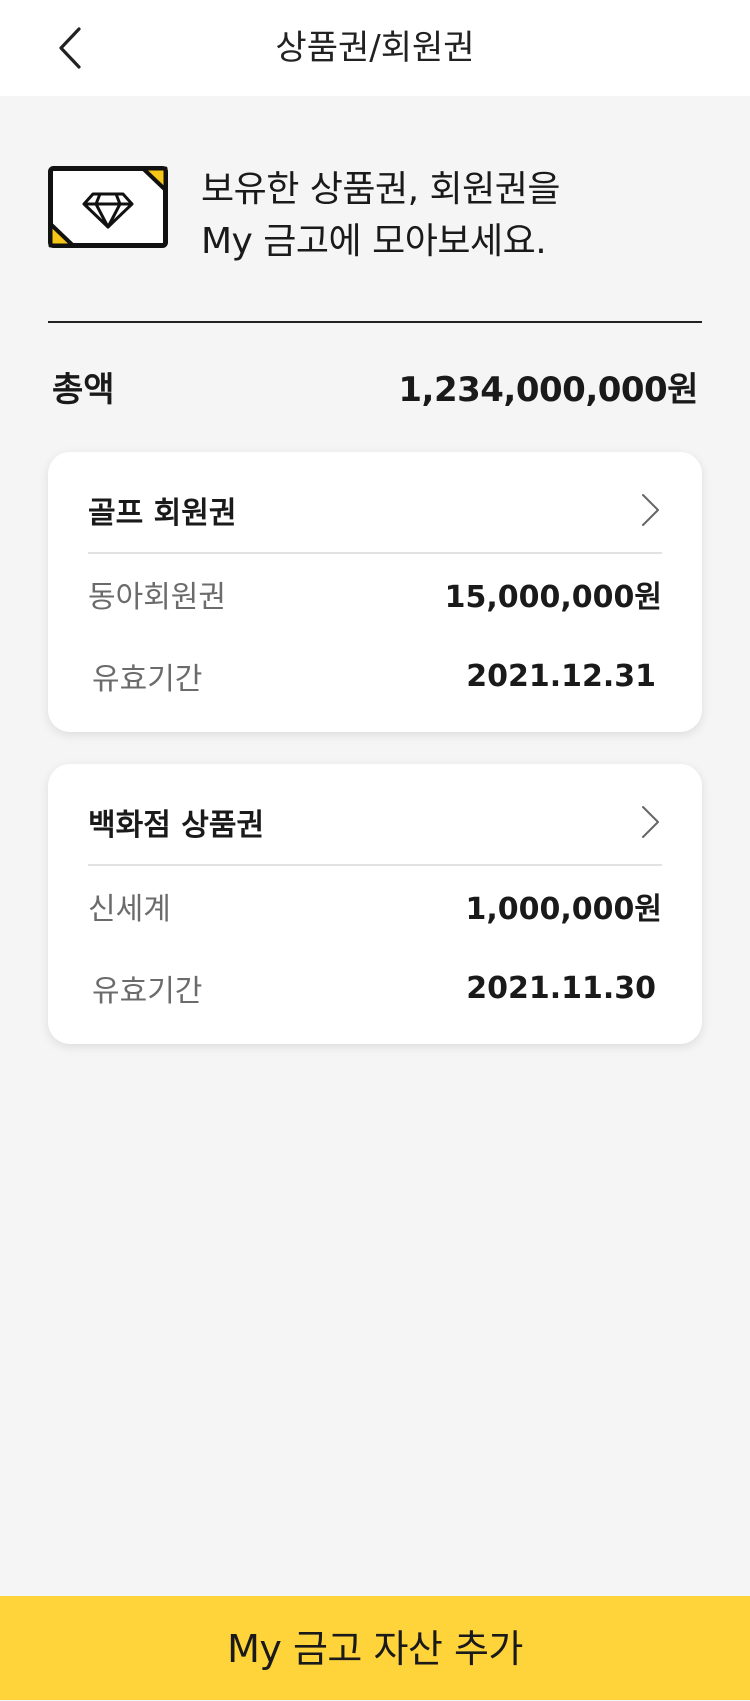  I want to click on total-value: 1,234,000,000원, so click(548, 389).